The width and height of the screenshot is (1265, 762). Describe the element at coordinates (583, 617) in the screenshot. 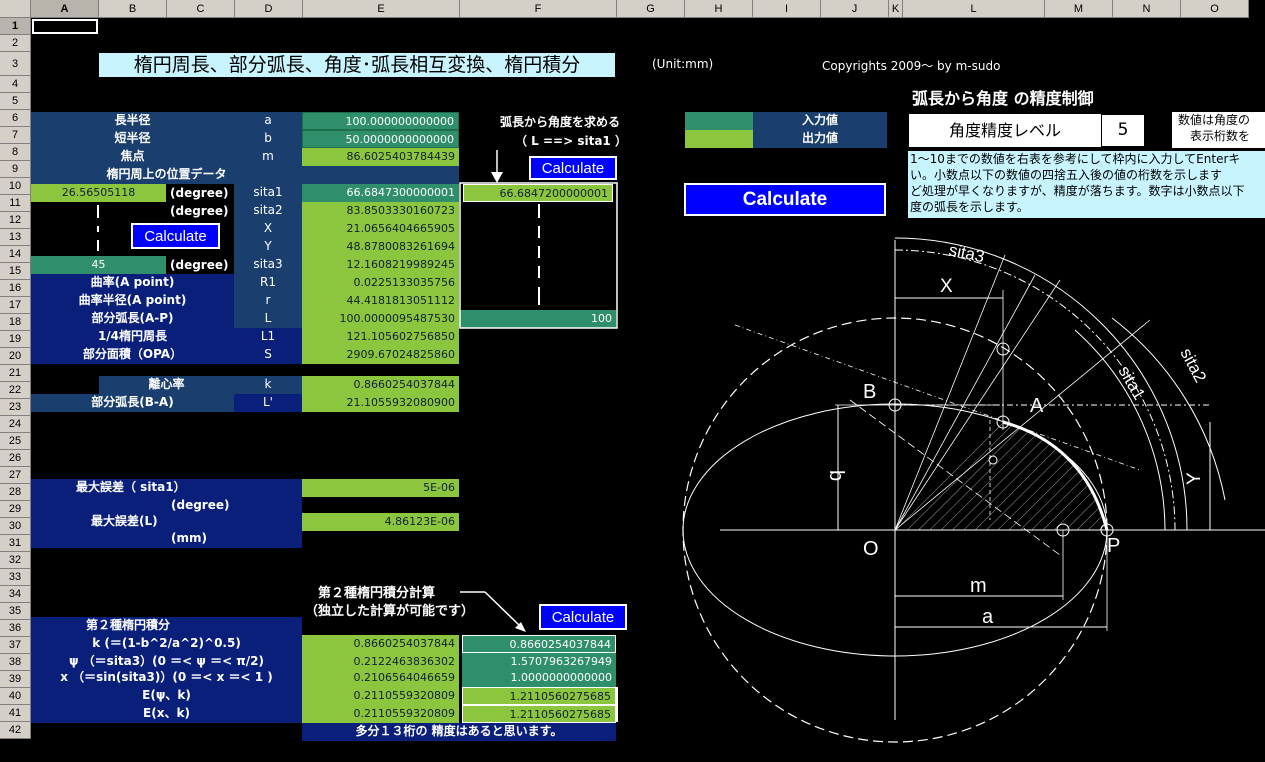

I see `calculate-button-e2: Calculate` at that location.